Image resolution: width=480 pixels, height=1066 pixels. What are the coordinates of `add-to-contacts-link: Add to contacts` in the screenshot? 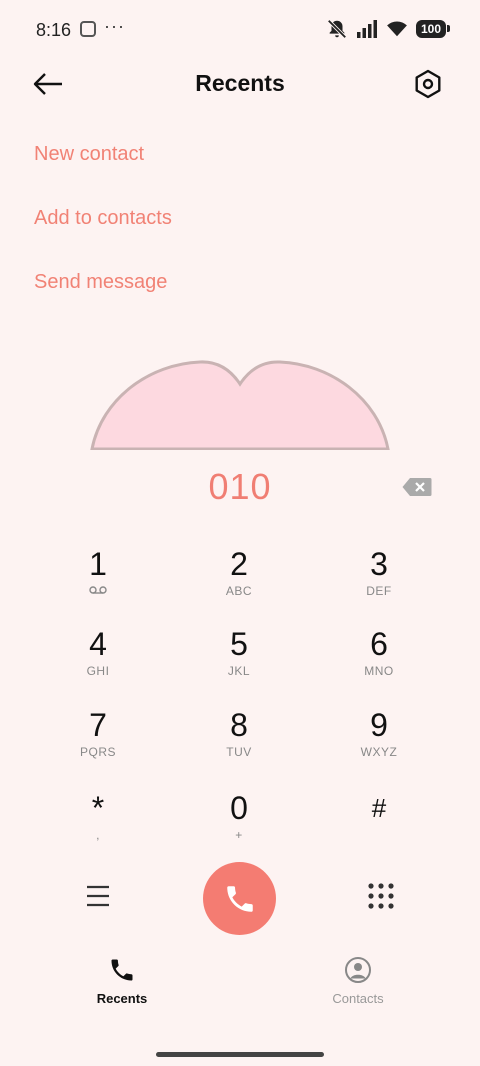 It's located at (103, 218).